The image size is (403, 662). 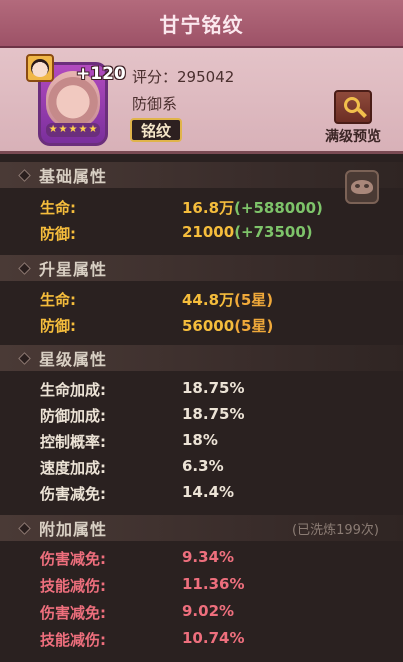 I want to click on stat-value: 6.3%, so click(x=203, y=466).